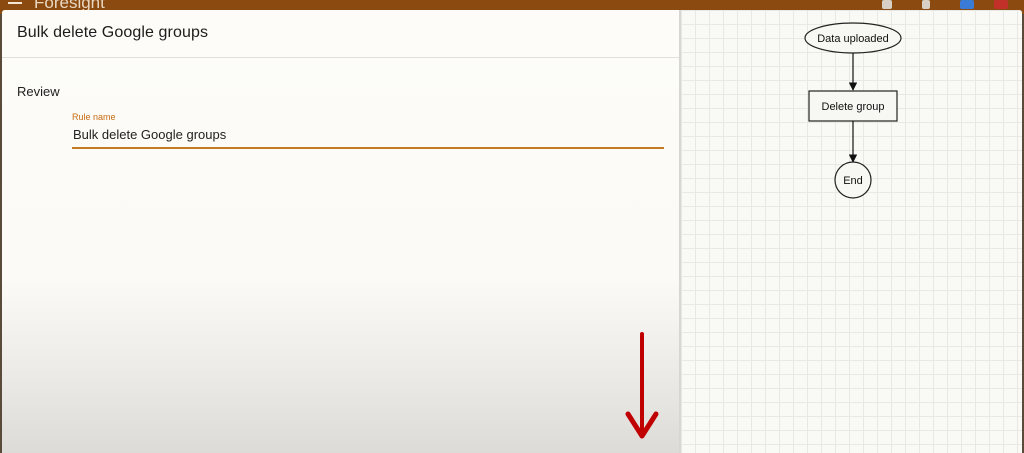 Image resolution: width=1024 pixels, height=453 pixels. What do you see at coordinates (15, 4) in the screenshot?
I see `menu-icon` at bounding box center [15, 4].